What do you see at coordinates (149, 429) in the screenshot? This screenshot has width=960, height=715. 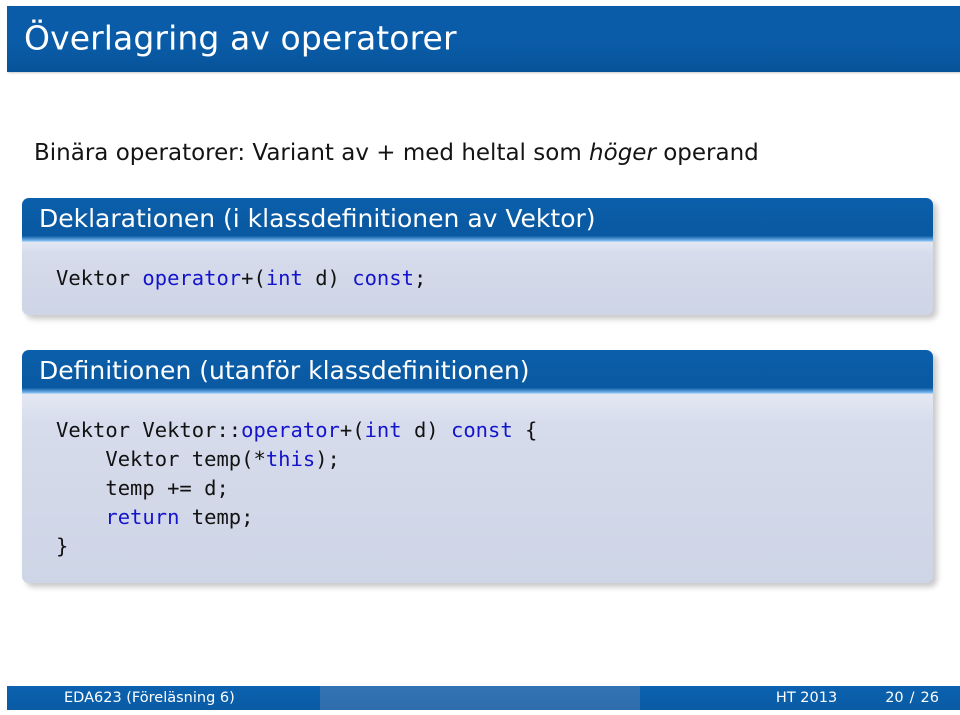 I see `code-text: Vektor Vektor::` at bounding box center [149, 429].